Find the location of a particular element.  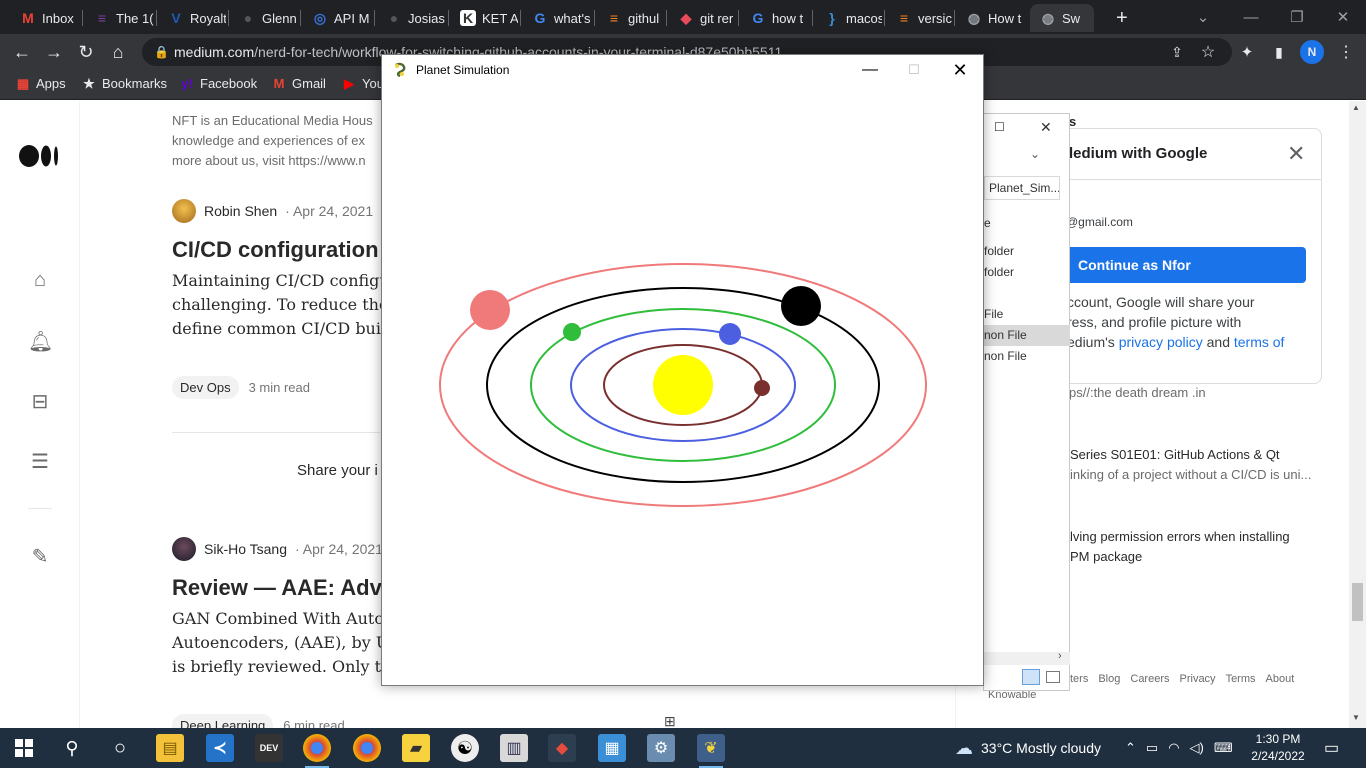

tag-pill: Deep Learning is located at coordinates (223, 721).